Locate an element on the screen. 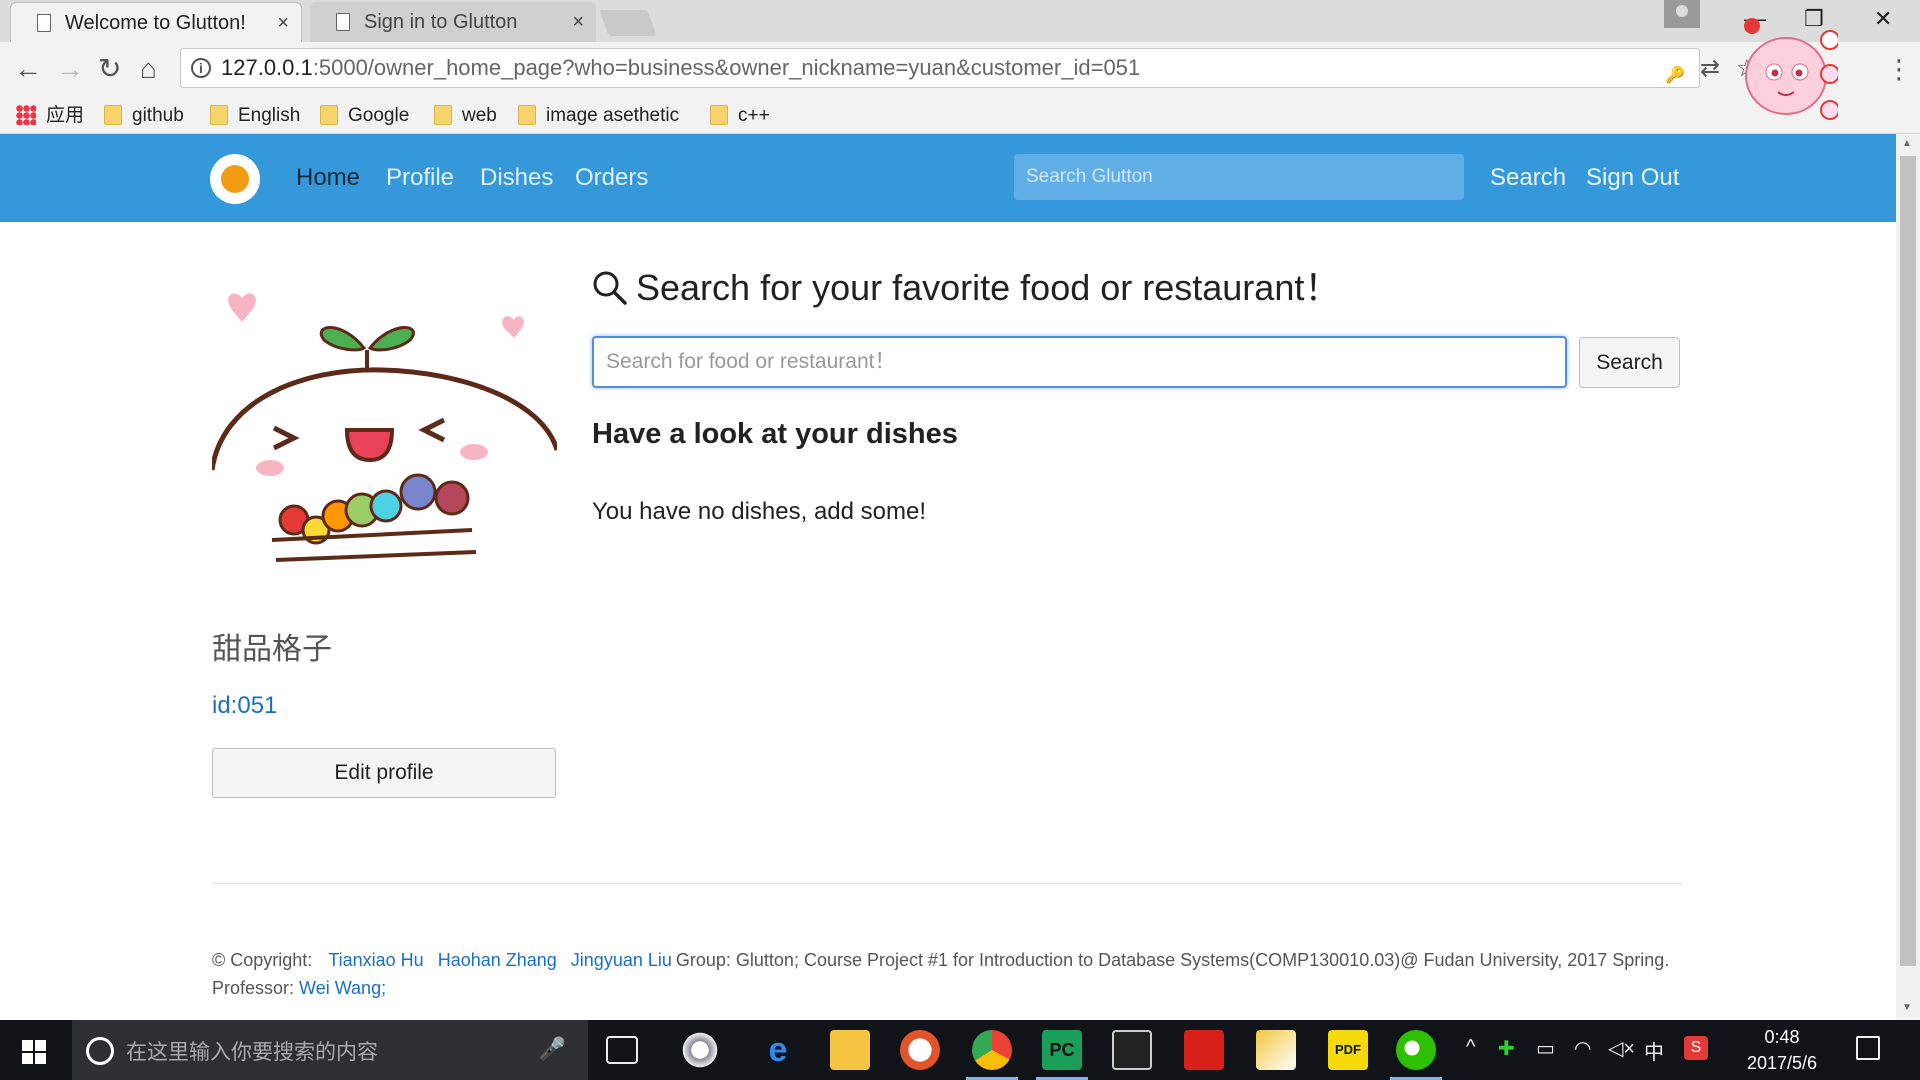 The width and height of the screenshot is (1920, 1080). menu-icon: ⋮ is located at coordinates (1899, 69).